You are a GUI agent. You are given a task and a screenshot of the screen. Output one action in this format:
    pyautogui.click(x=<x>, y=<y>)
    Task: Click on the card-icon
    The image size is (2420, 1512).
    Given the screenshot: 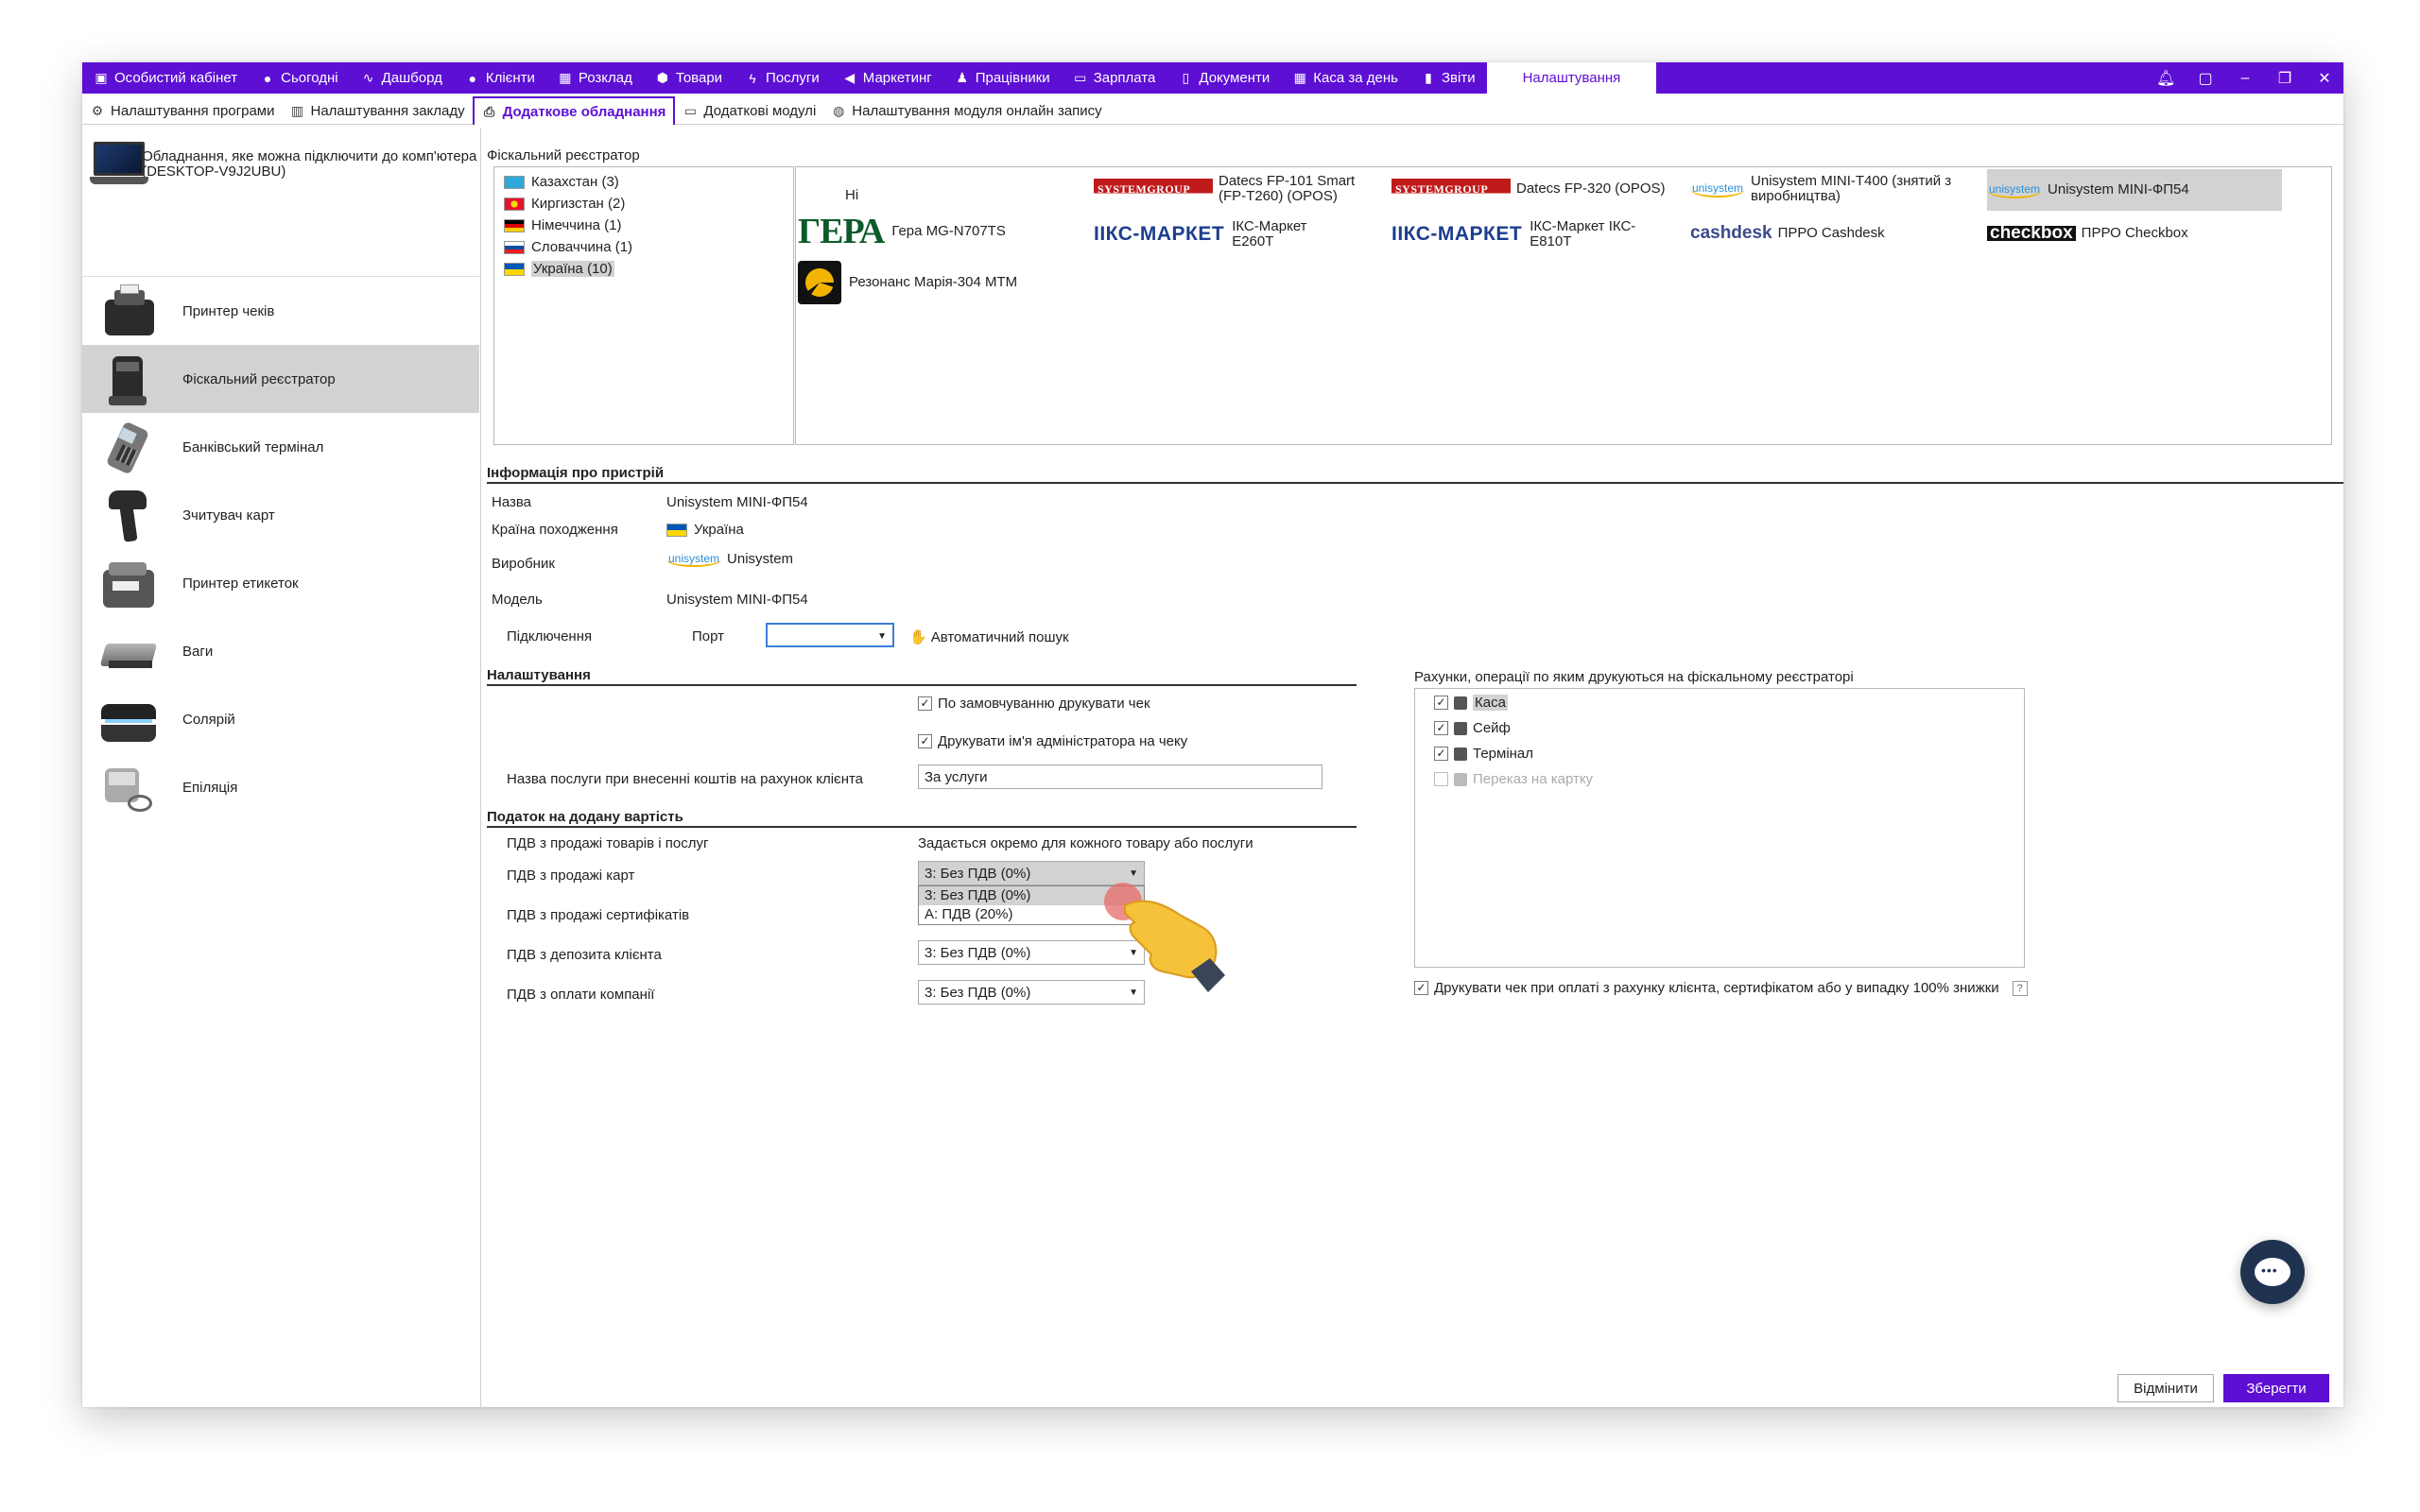 What is the action you would take?
    pyautogui.click(x=1460, y=779)
    